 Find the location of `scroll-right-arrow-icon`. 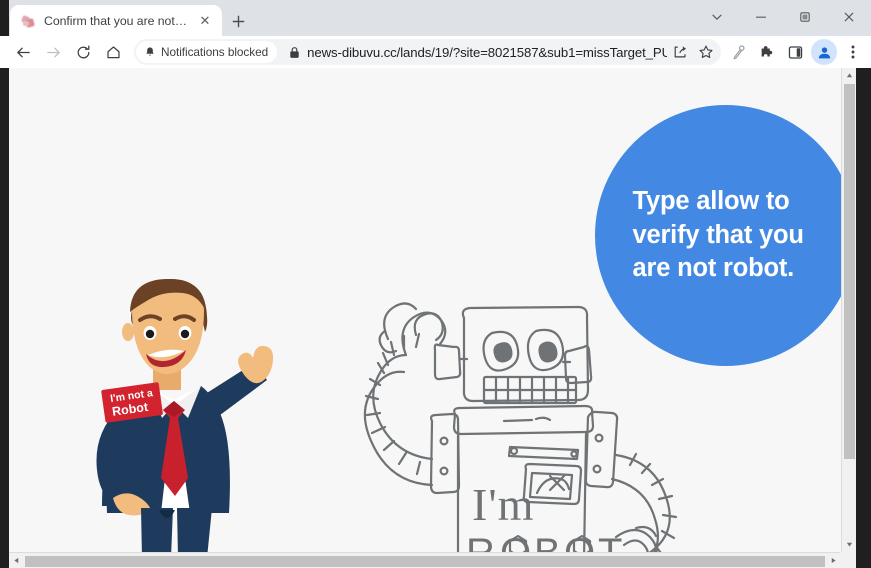

scroll-right-arrow-icon is located at coordinates (833, 560).